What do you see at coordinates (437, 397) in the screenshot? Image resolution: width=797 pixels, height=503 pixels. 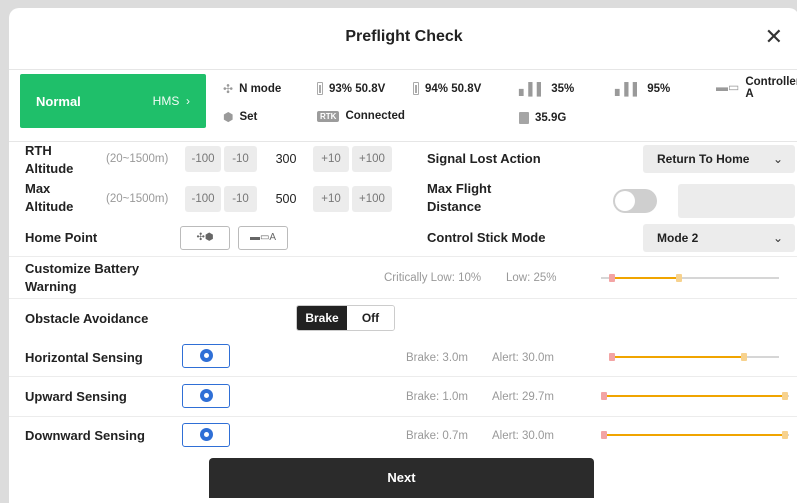 I see `upward-brake-value: Brake: 1.0m` at bounding box center [437, 397].